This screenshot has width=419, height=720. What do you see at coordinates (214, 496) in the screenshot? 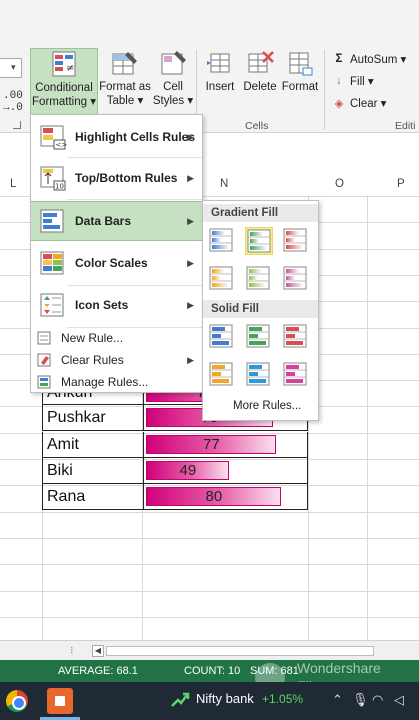
I see `value-cell: 80` at bounding box center [214, 496].